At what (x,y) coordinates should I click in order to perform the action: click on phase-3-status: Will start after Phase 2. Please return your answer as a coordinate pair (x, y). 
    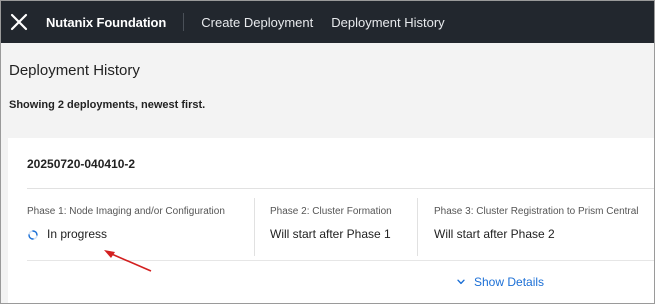
    Looking at the image, I should click on (494, 234).